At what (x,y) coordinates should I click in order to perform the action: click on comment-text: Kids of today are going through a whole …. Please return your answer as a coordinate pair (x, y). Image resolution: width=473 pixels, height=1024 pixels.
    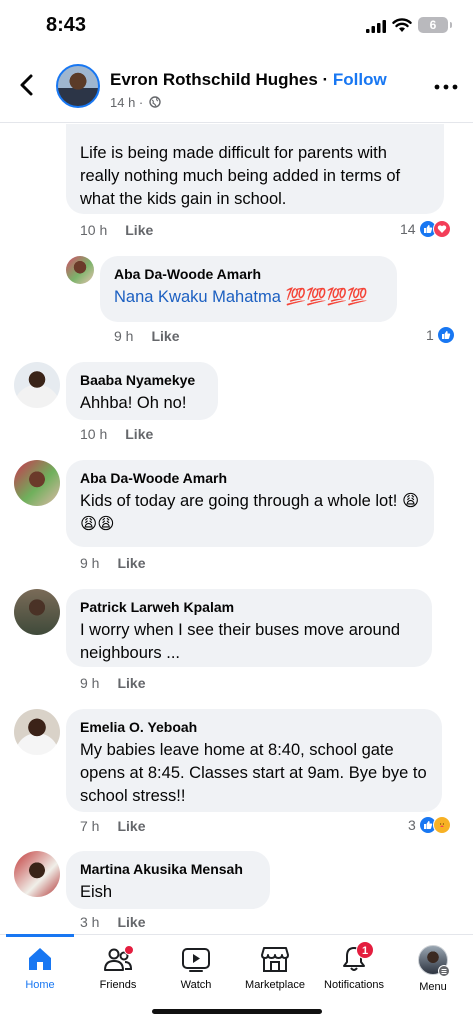
    Looking at the image, I should click on (250, 512).